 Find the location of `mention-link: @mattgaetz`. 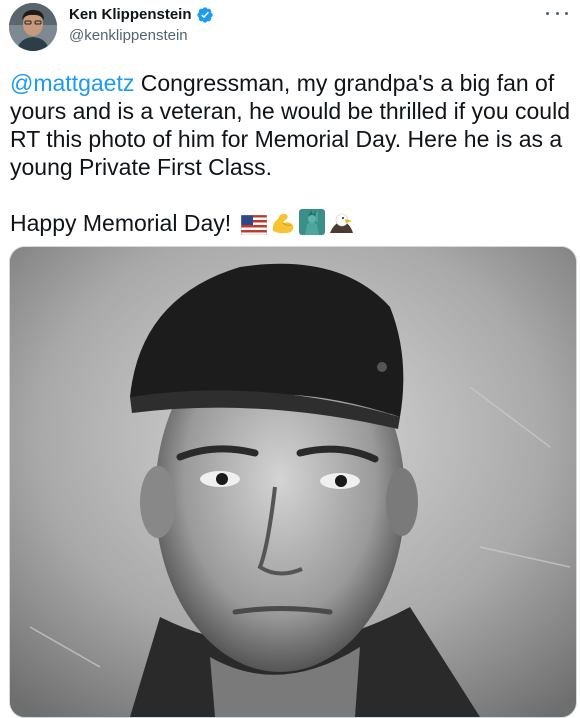

mention-link: @mattgaetz is located at coordinates (72, 83).